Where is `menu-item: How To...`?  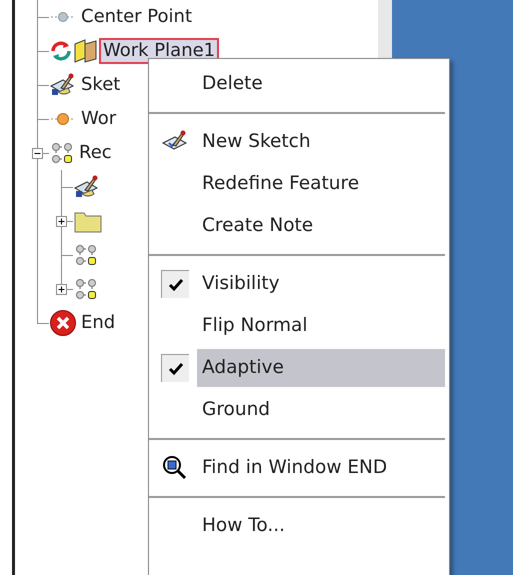 menu-item: How To... is located at coordinates (321, 526).